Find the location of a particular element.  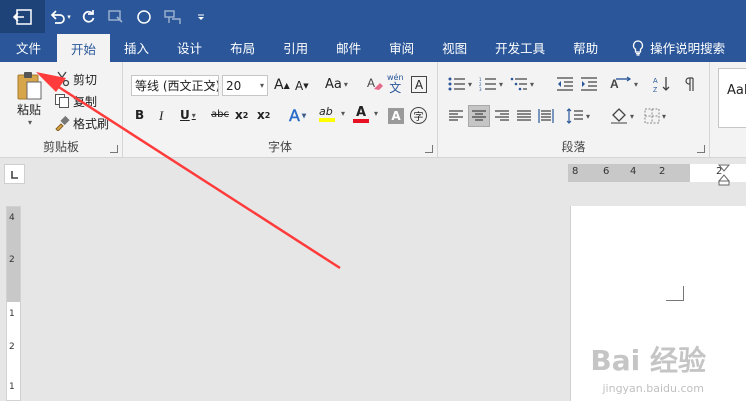

svg-text: A is located at coordinates (371, 83).